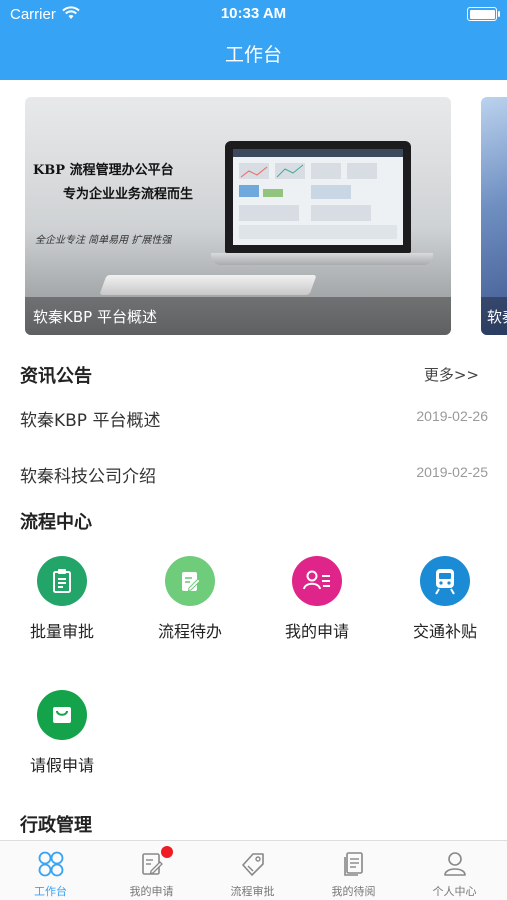 The height and width of the screenshot is (900, 507). What do you see at coordinates (455, 864) in the screenshot?
I see `person-icon` at bounding box center [455, 864].